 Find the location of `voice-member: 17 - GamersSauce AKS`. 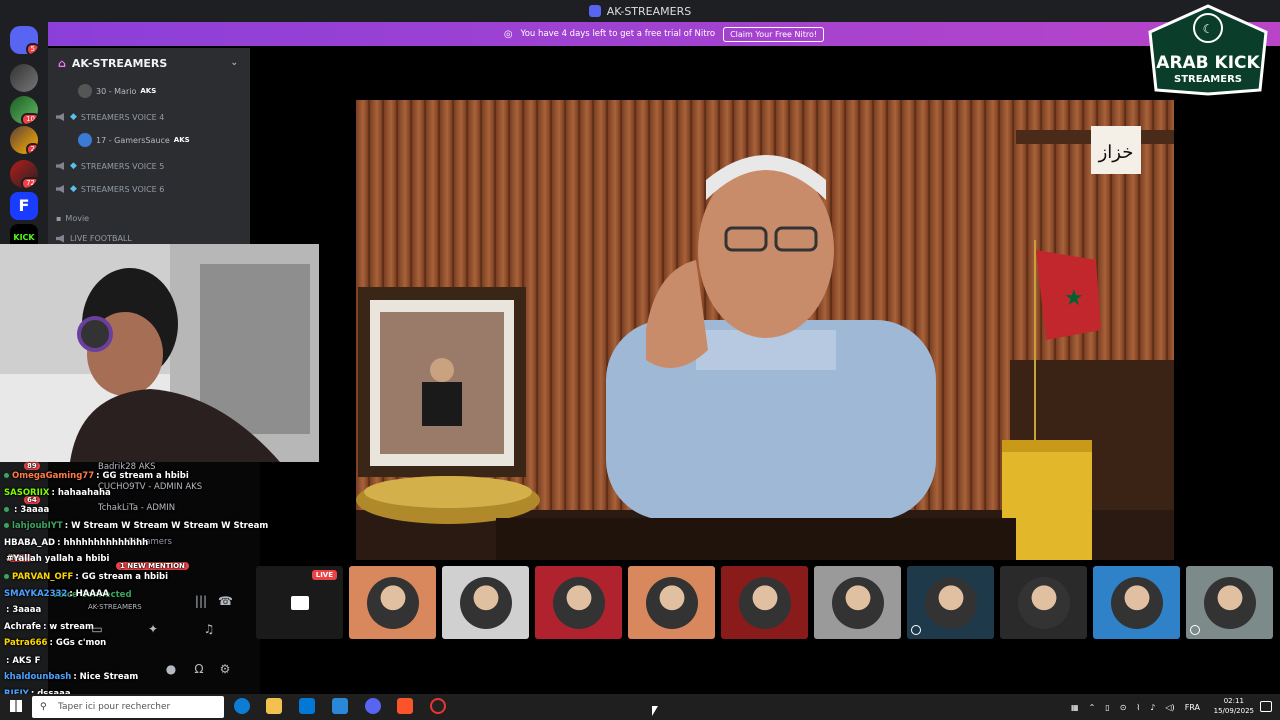

voice-member: 17 - GamersSauce AKS is located at coordinates (134, 140).